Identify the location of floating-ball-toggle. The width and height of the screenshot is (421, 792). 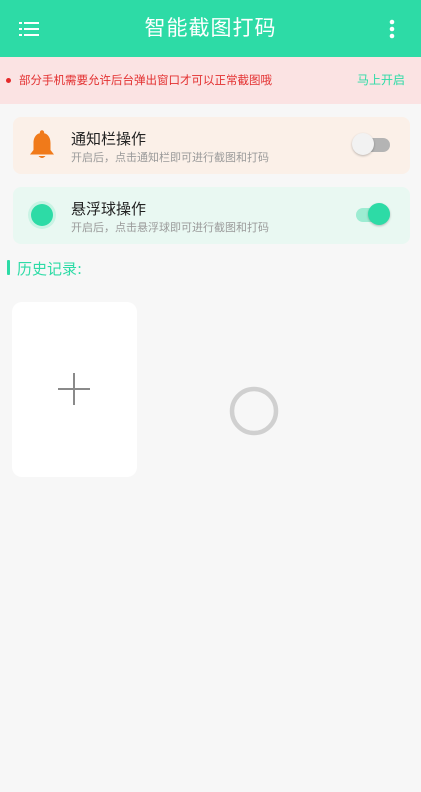
(371, 214).